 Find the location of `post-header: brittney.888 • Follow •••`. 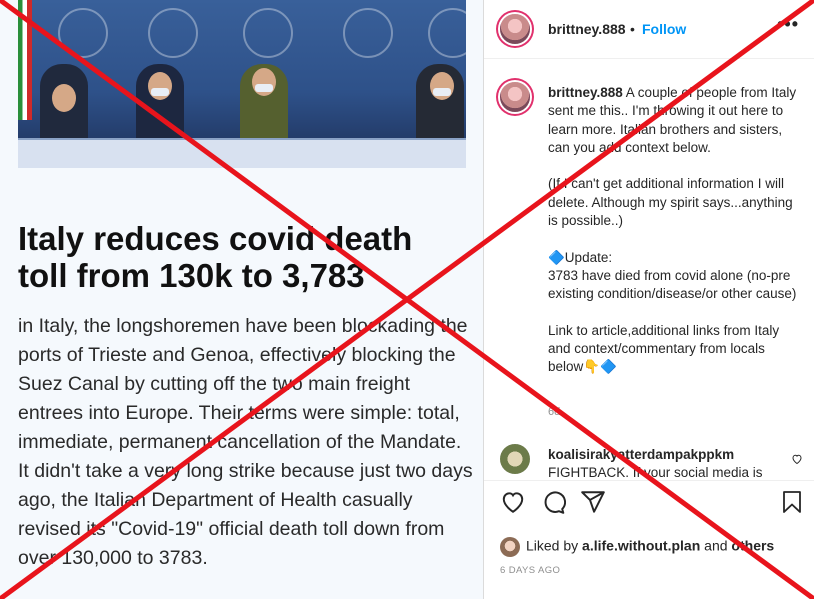

post-header: brittney.888 • Follow ••• is located at coordinates (649, 29).